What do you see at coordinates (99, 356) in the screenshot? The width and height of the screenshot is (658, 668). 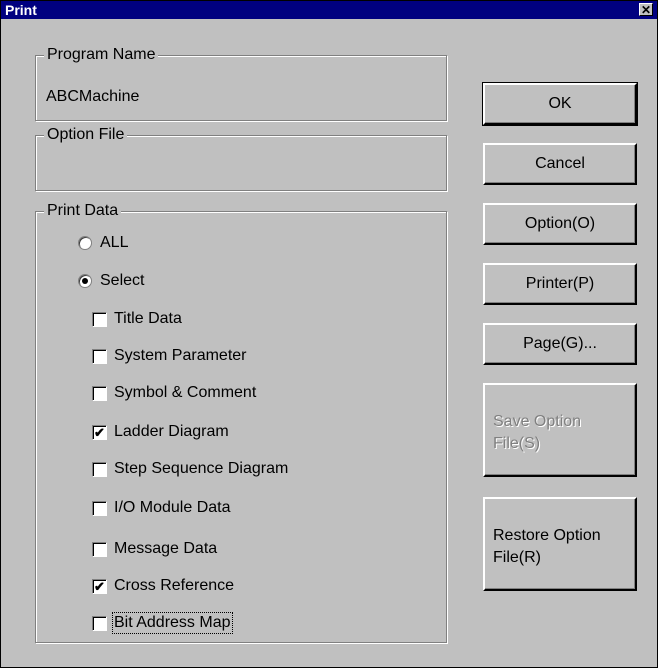 I see `checkbox-system-parameter-box` at bounding box center [99, 356].